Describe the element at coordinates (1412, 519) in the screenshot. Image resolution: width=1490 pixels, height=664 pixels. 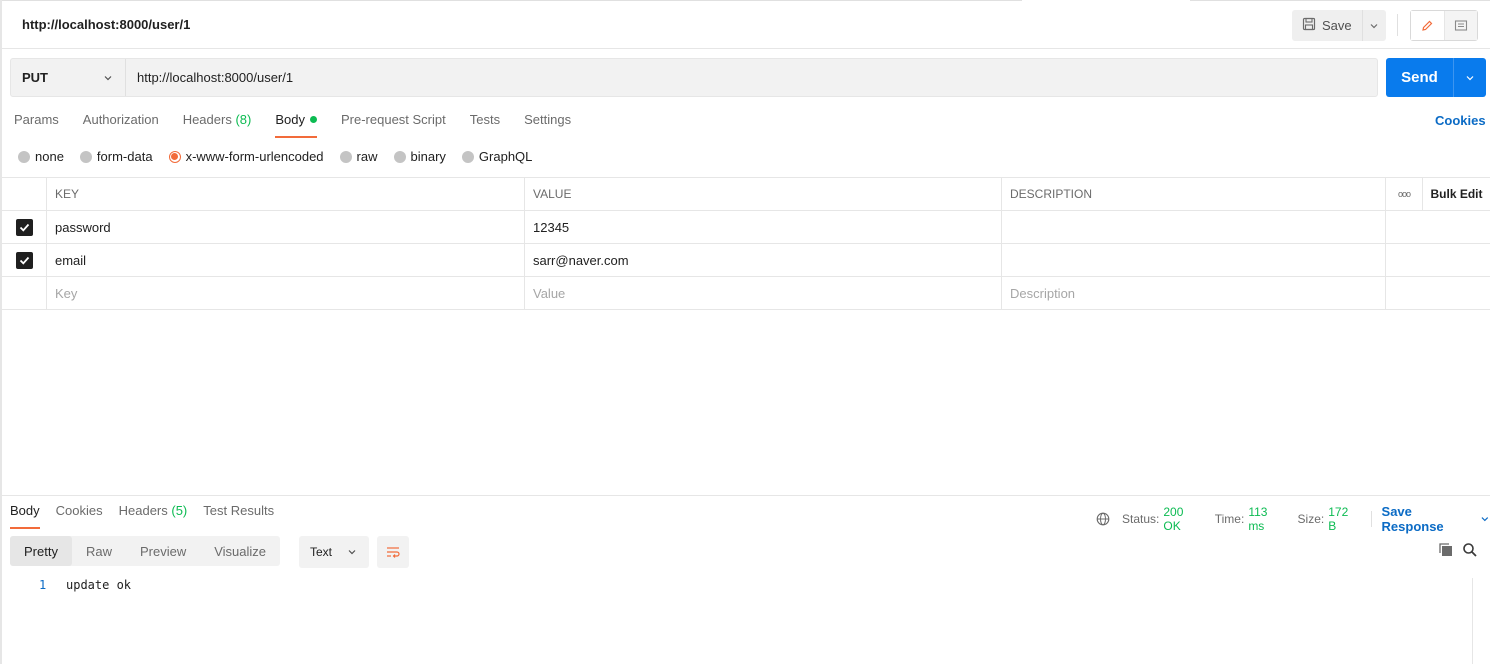
I see `save-response-label: Save Response` at that location.